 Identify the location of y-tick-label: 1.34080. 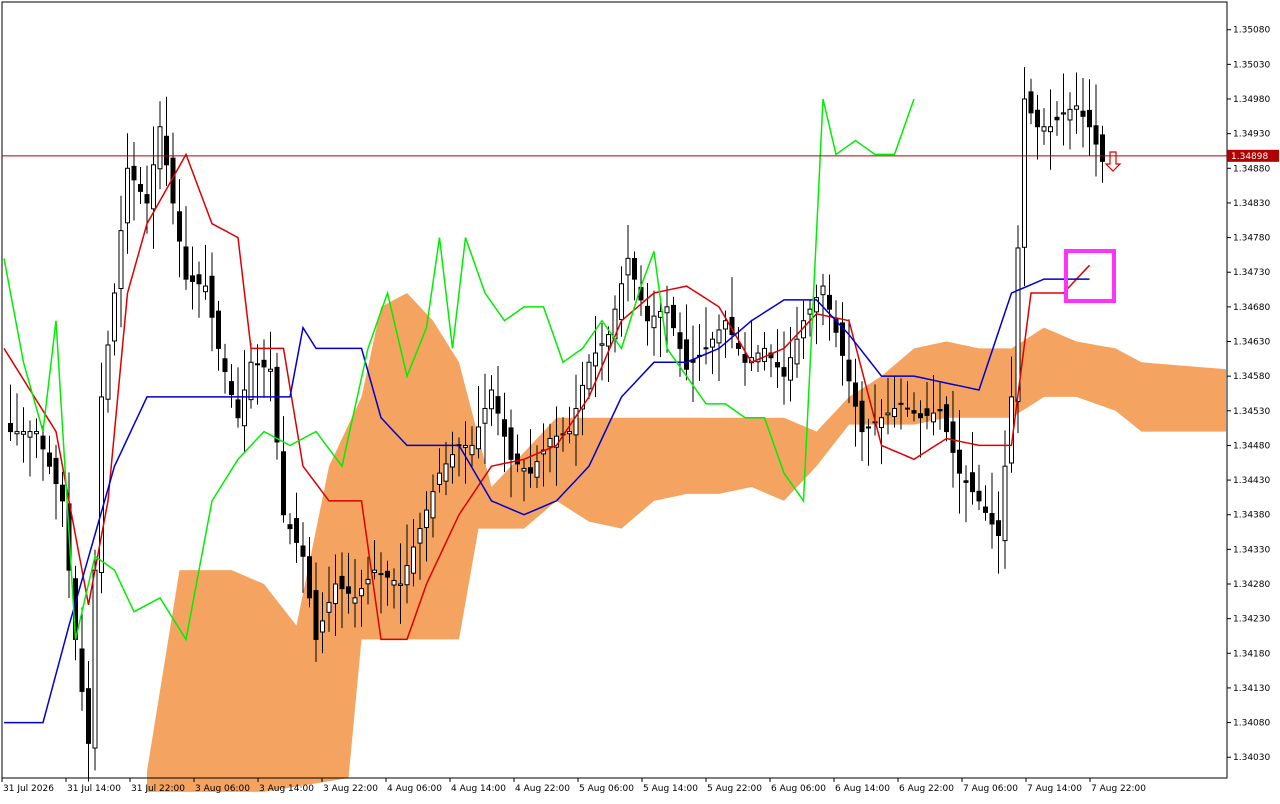
(1251, 724).